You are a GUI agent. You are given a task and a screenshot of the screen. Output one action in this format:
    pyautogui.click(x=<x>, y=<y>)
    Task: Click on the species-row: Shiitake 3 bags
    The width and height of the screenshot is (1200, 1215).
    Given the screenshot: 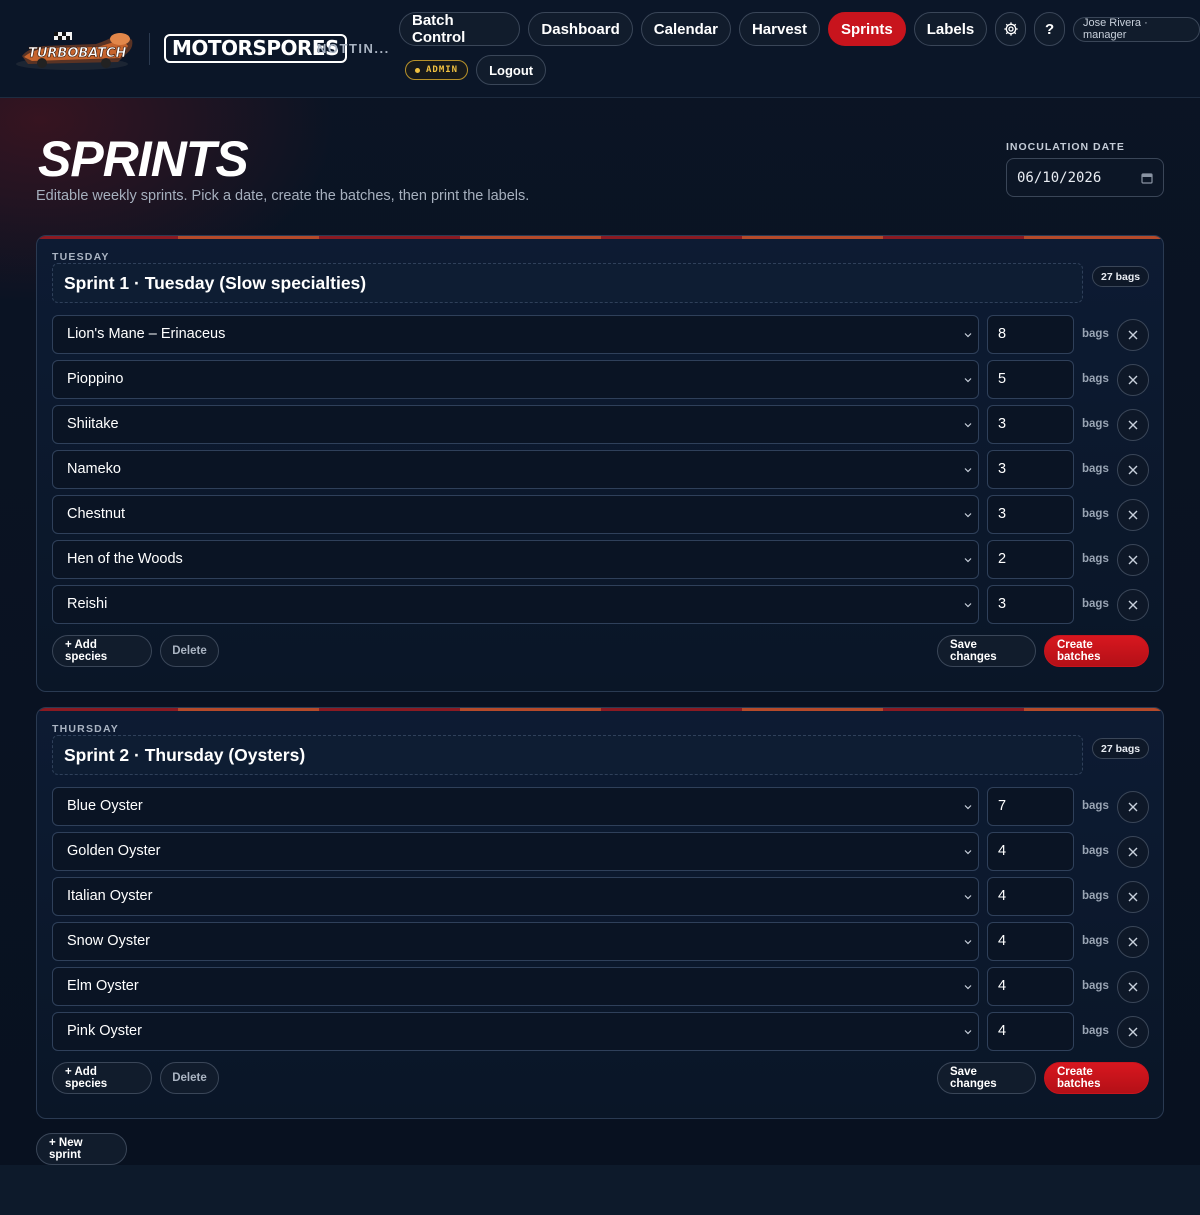 What is the action you would take?
    pyautogui.click(x=600, y=424)
    